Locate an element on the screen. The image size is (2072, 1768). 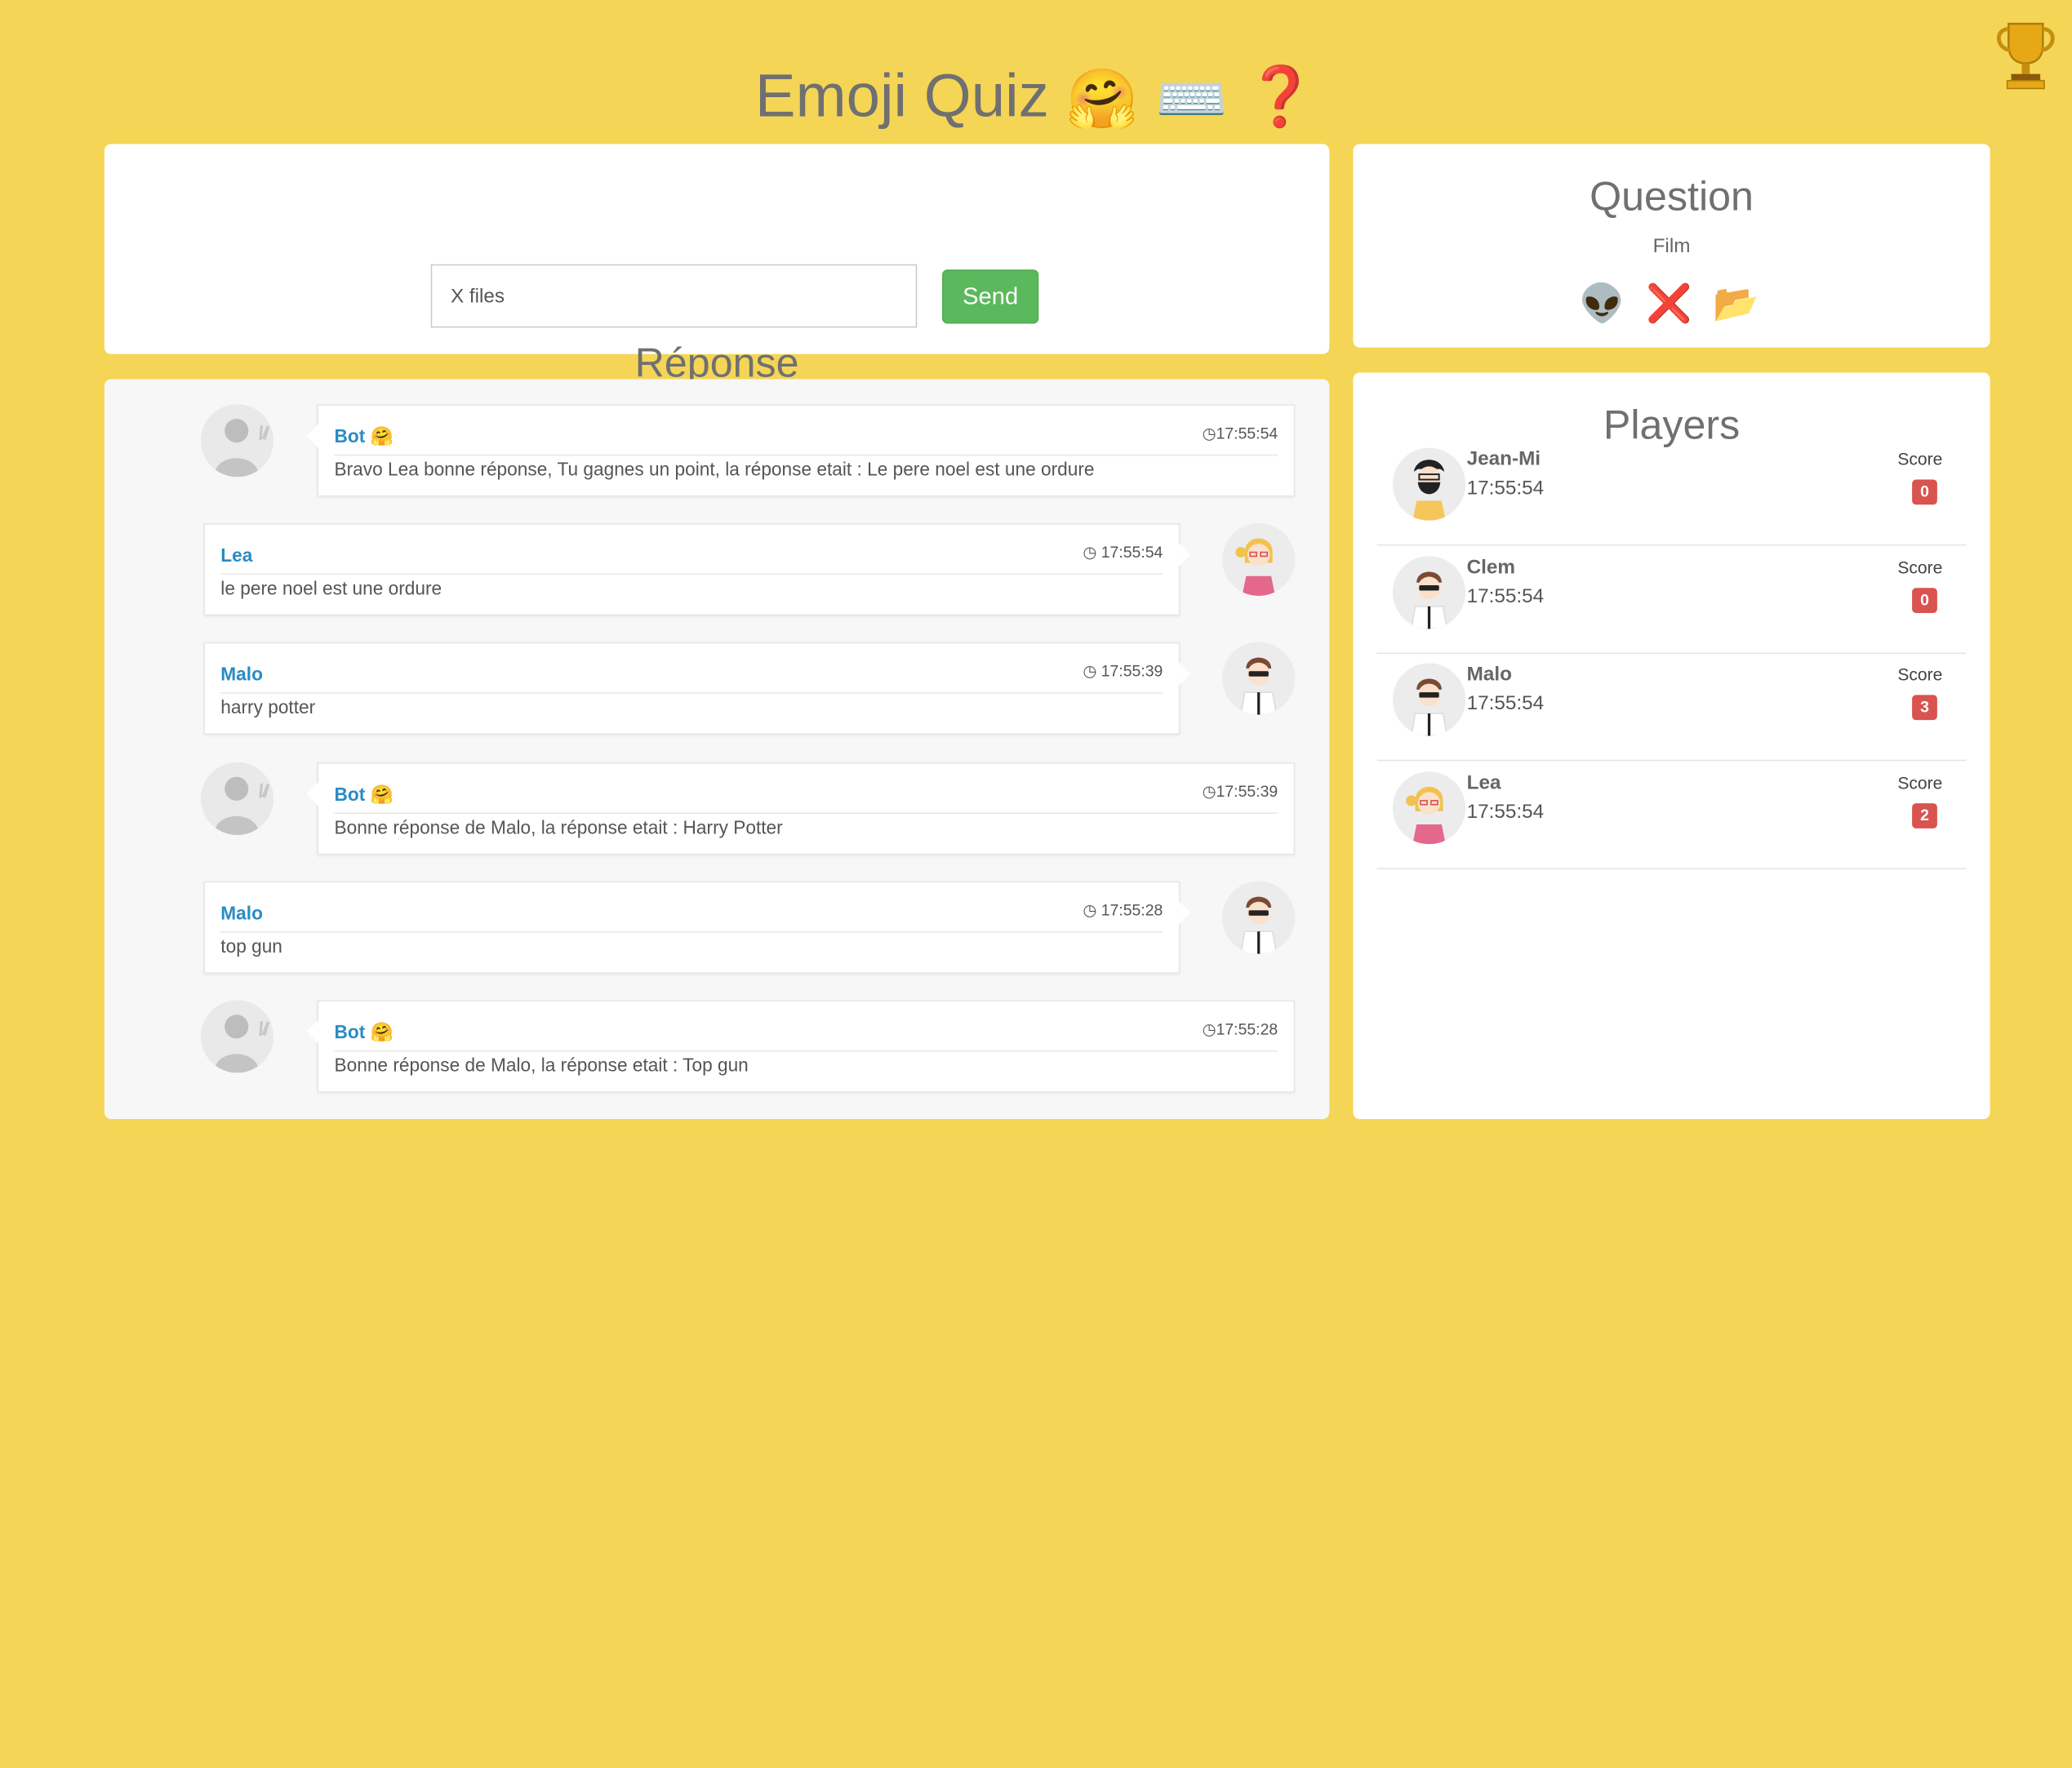
question-heading: Question is located at coordinates (1672, 196).